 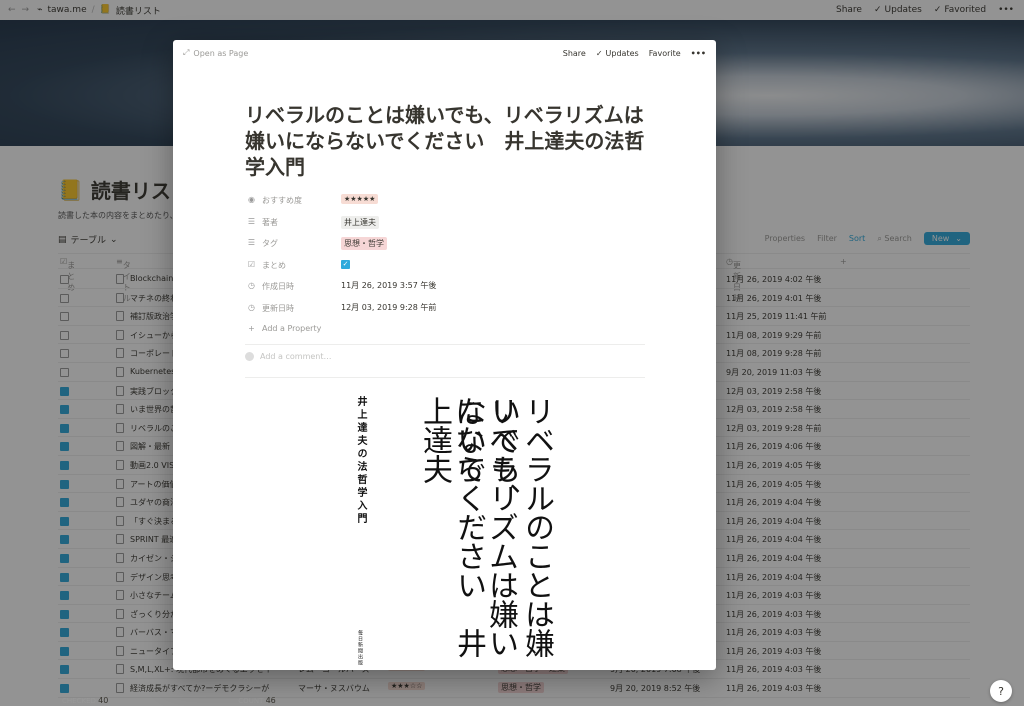 What do you see at coordinates (270, 700) in the screenshot?
I see `count-value: 46` at bounding box center [270, 700].